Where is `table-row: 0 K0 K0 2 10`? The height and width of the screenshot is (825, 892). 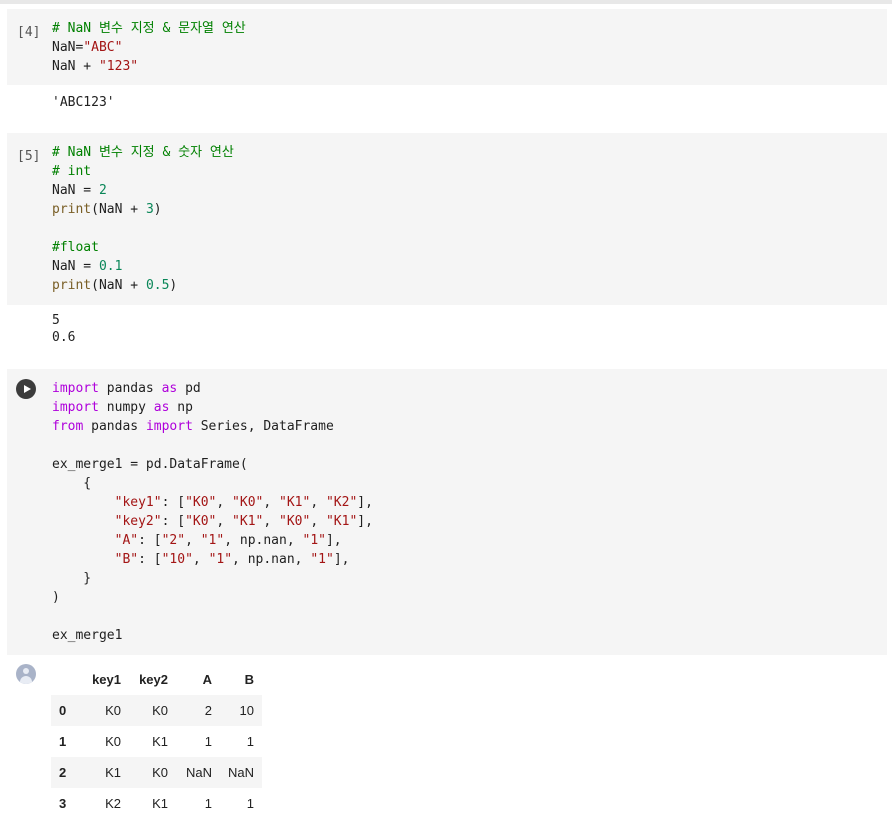 table-row: 0 K0 K0 2 10 is located at coordinates (157, 710).